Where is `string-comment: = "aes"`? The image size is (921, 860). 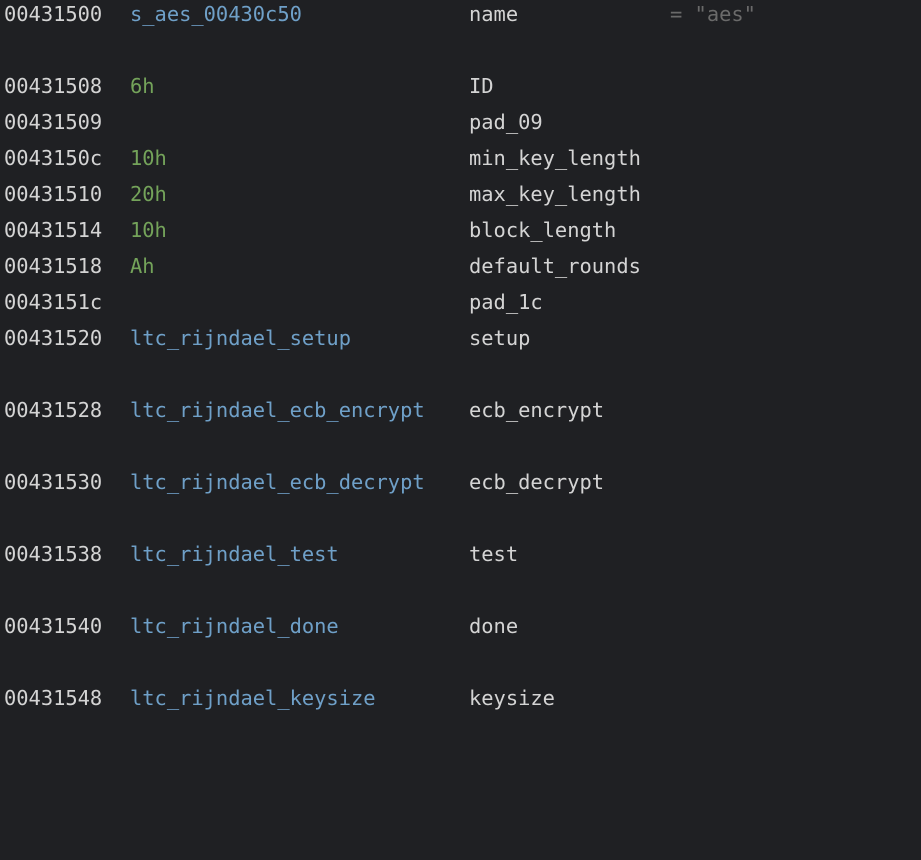
string-comment: = "aes" is located at coordinates (713, 14).